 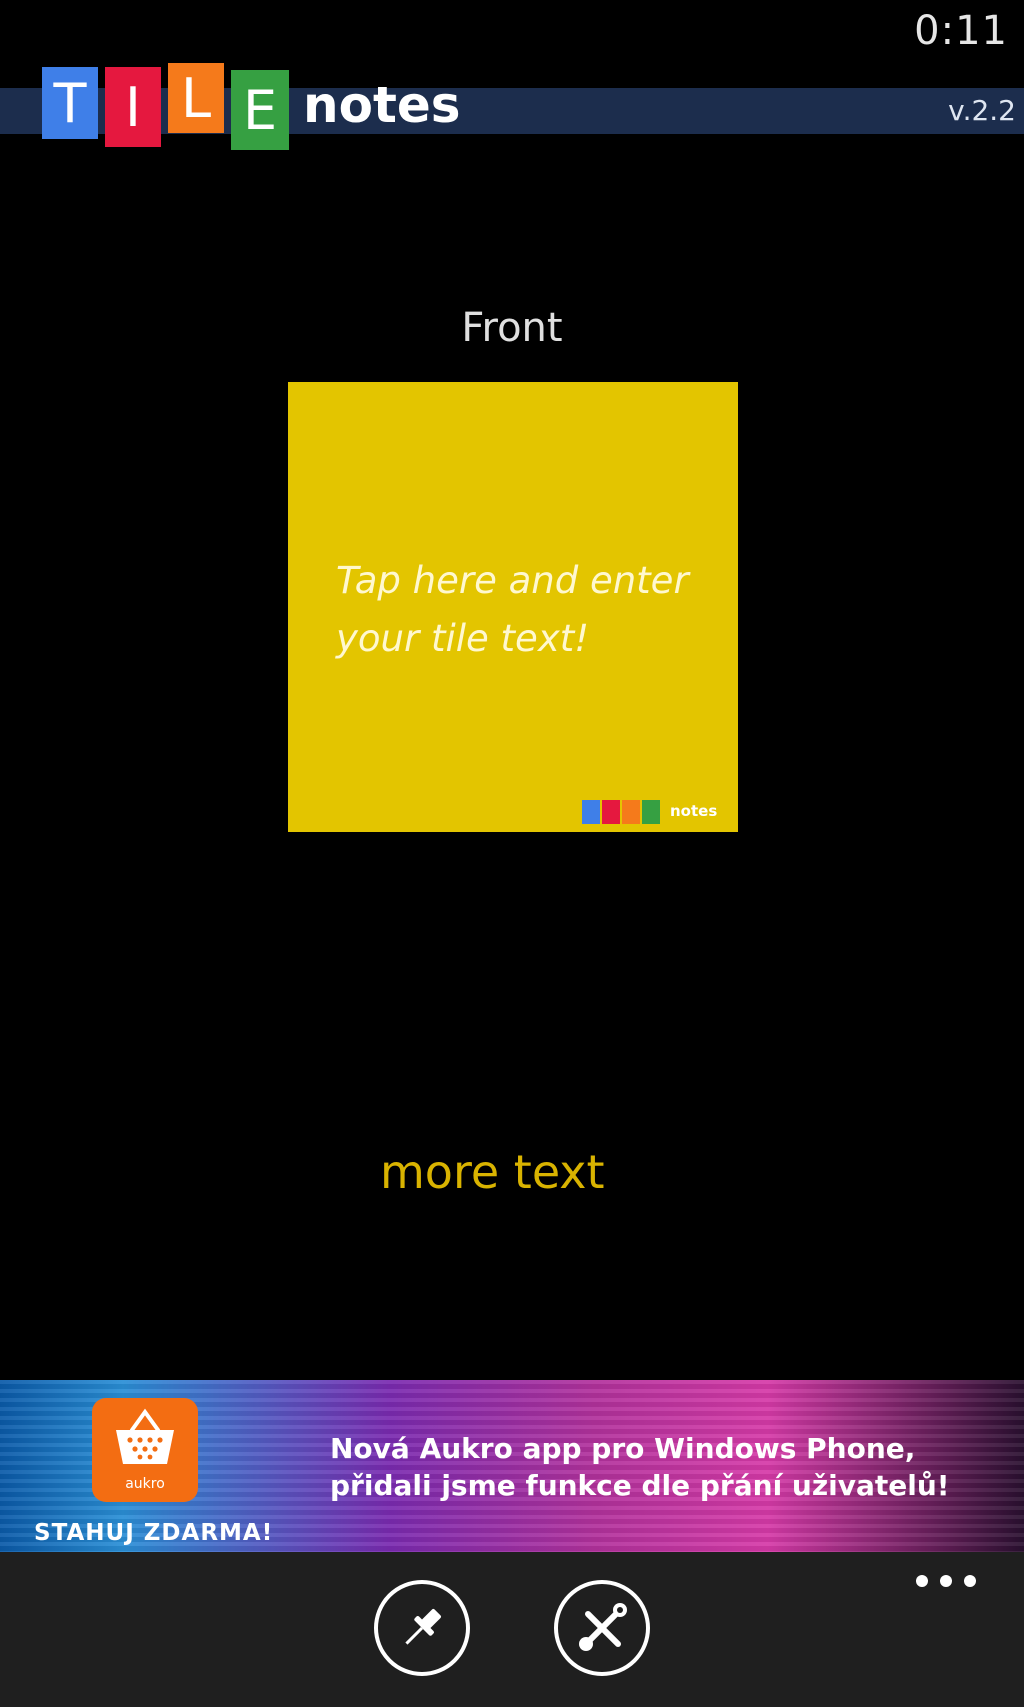 What do you see at coordinates (145, 1436) in the screenshot?
I see `basket-icon` at bounding box center [145, 1436].